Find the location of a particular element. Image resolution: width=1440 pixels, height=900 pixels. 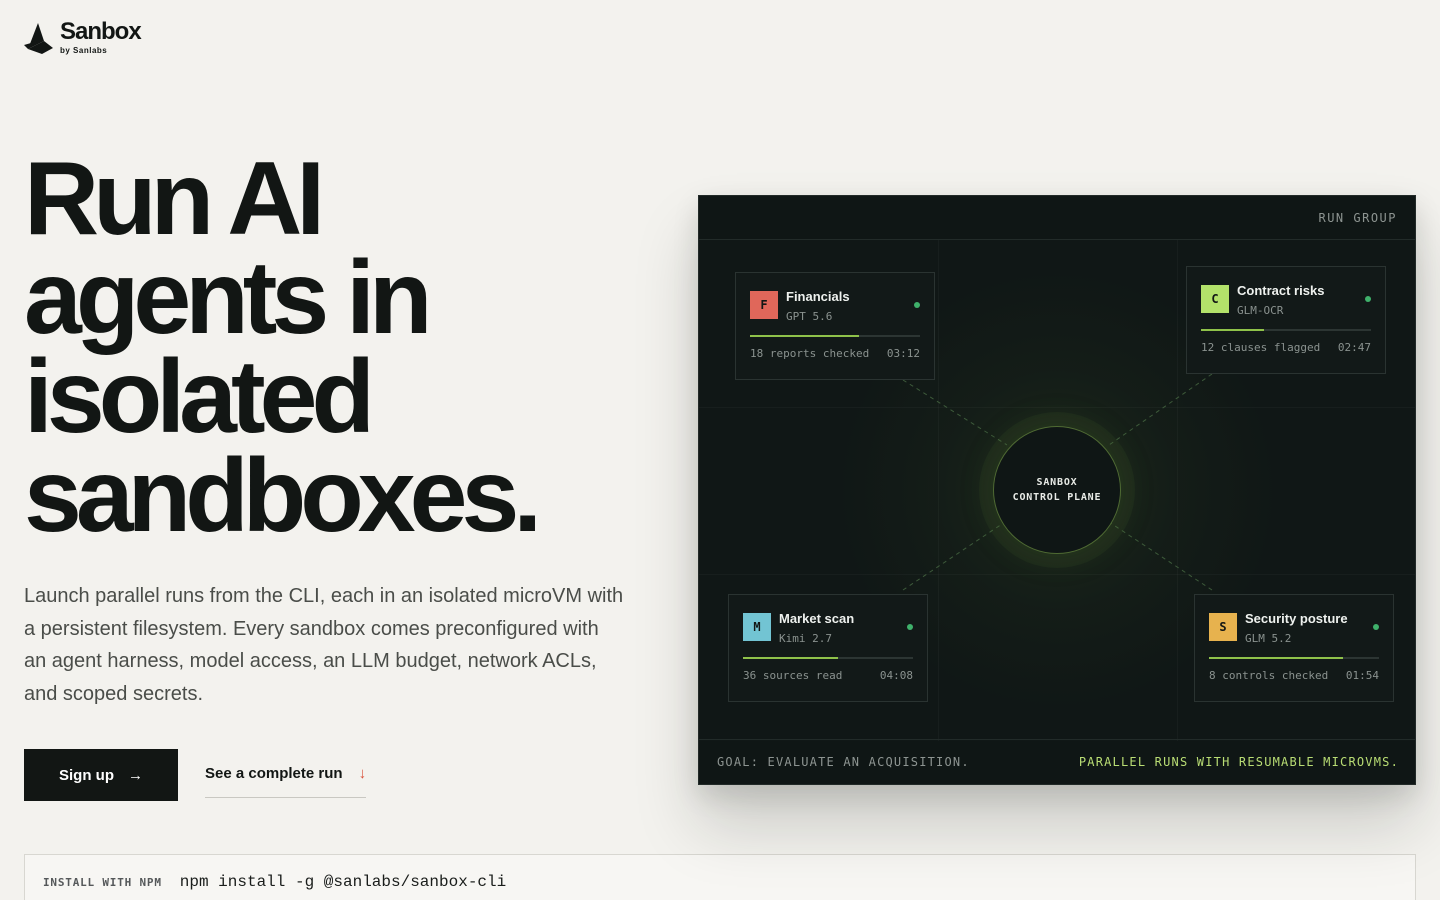

run-card-footer: 12 clauses flagged 02:47 is located at coordinates (1286, 347).